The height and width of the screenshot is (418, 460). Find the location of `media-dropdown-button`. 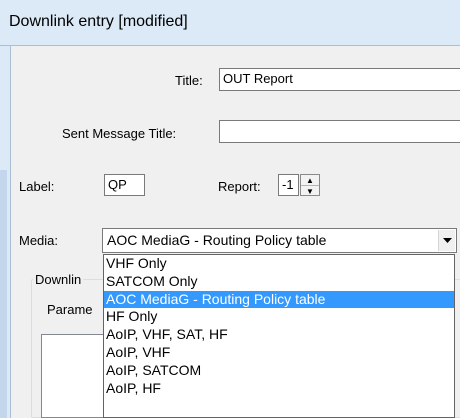

media-dropdown-button is located at coordinates (446, 240).